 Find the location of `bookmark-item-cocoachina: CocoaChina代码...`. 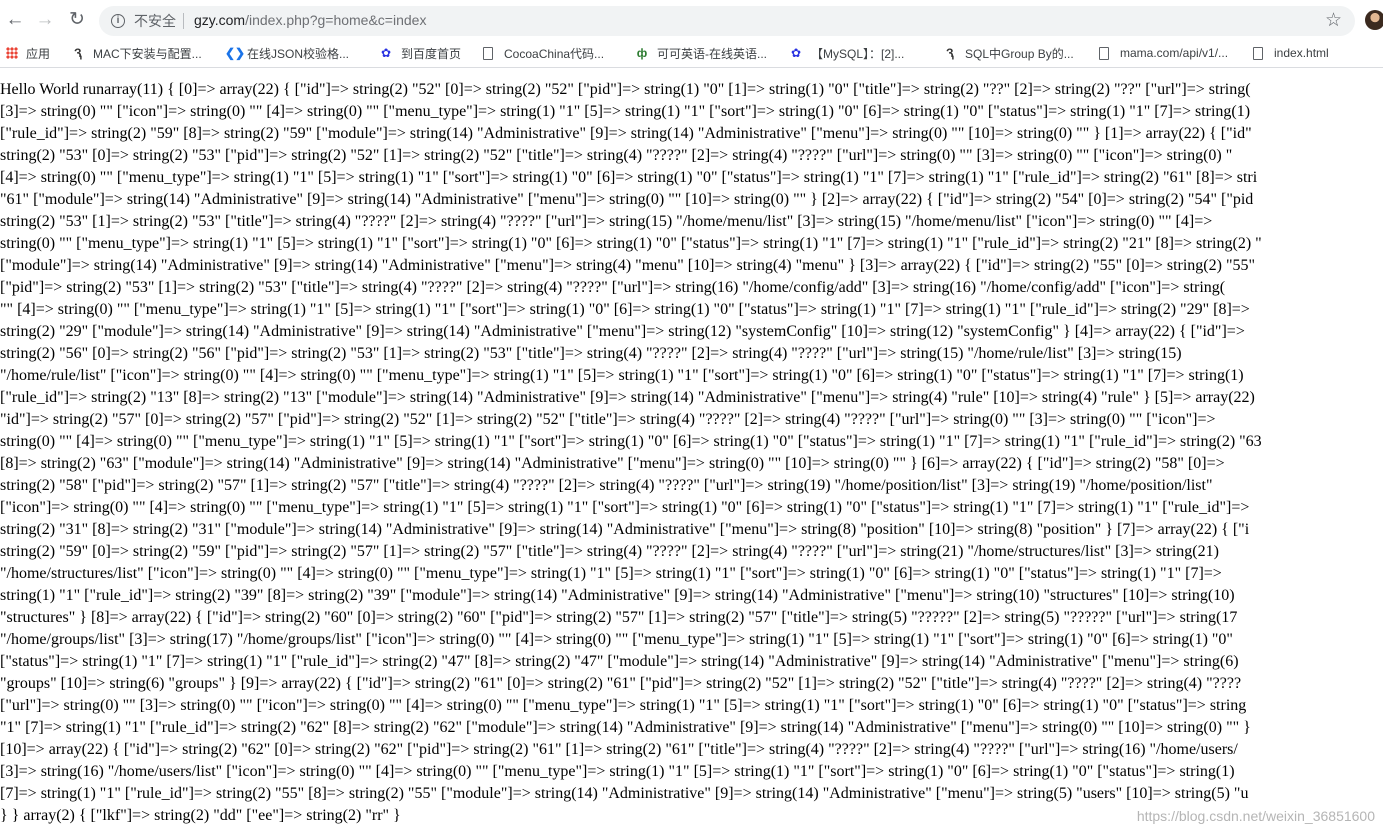

bookmark-item-cocoachina: CocoaChina代码... is located at coordinates (542, 53).